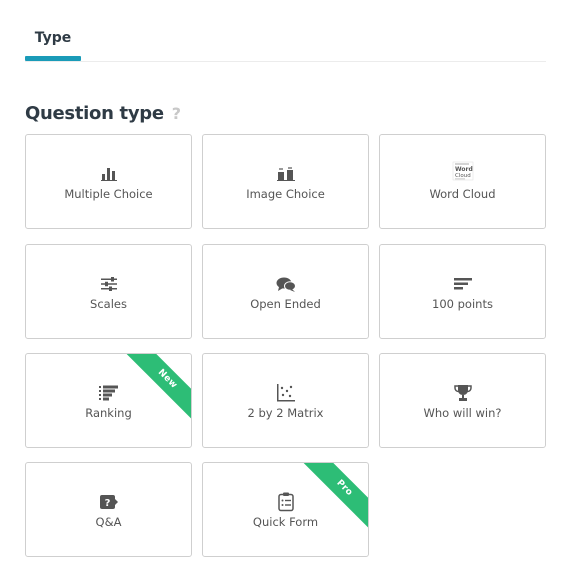  What do you see at coordinates (462, 393) in the screenshot?
I see `trophy-icon` at bounding box center [462, 393].